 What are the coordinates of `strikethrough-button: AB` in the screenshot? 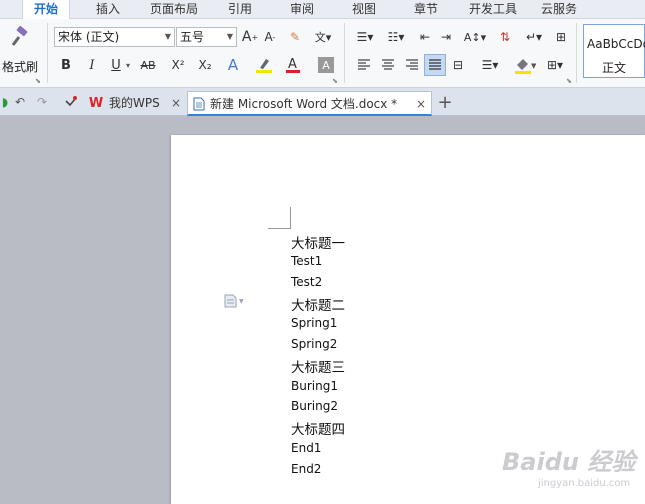 It's located at (148, 65).